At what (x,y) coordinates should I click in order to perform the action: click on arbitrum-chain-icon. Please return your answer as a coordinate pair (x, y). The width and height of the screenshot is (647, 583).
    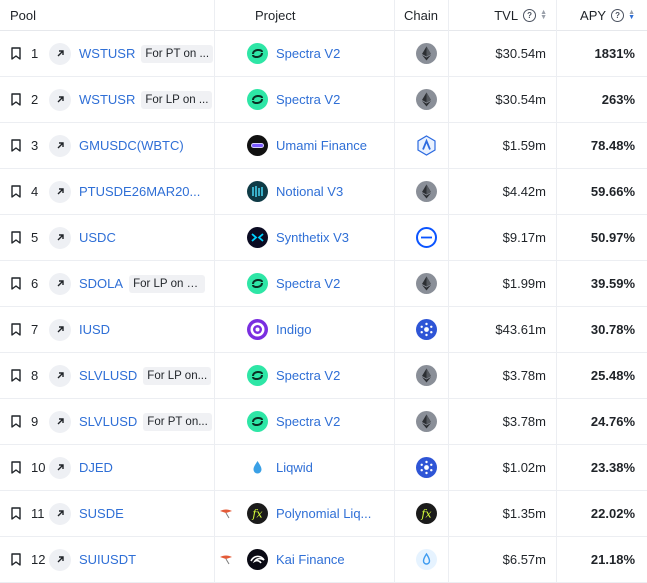
    Looking at the image, I should click on (426, 145).